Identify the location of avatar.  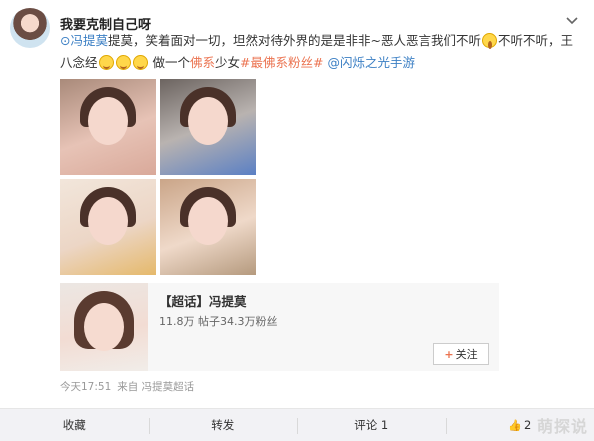
(30, 28).